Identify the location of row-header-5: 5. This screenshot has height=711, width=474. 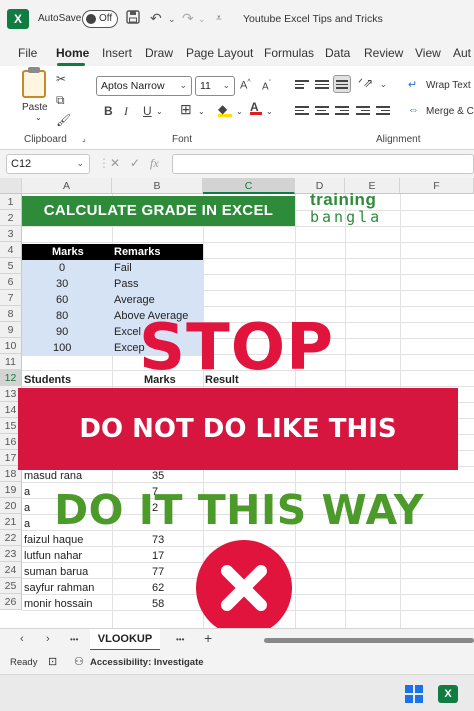
(11, 266).